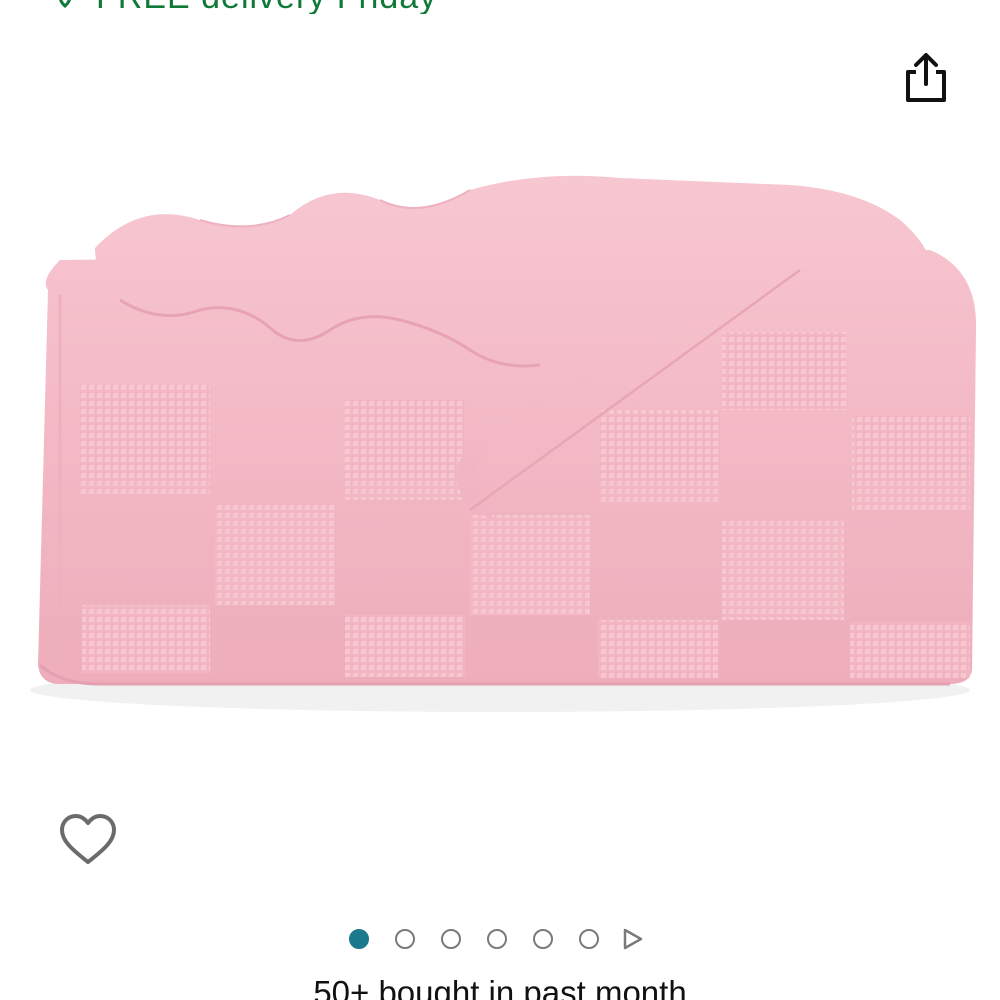  Describe the element at coordinates (65, 4) in the screenshot. I see `leaf-icon` at that location.